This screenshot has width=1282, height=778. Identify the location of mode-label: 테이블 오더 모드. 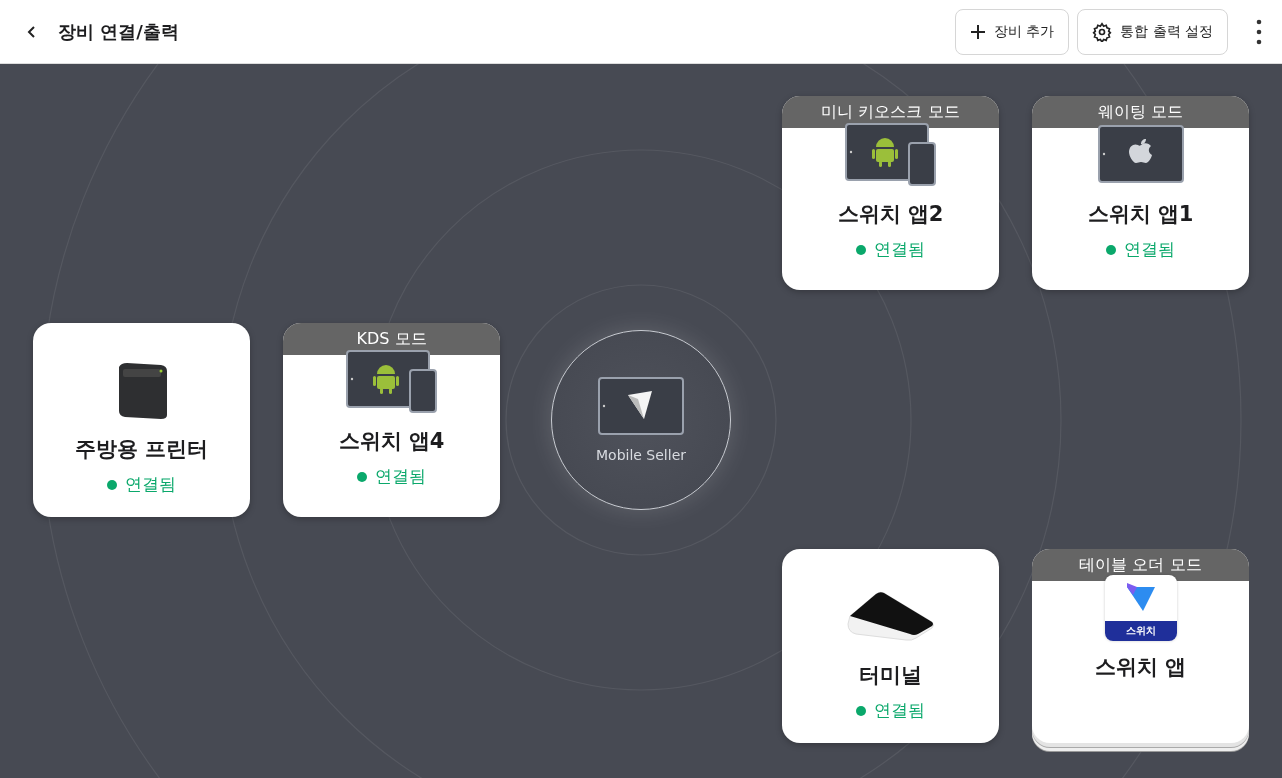
(1140, 565).